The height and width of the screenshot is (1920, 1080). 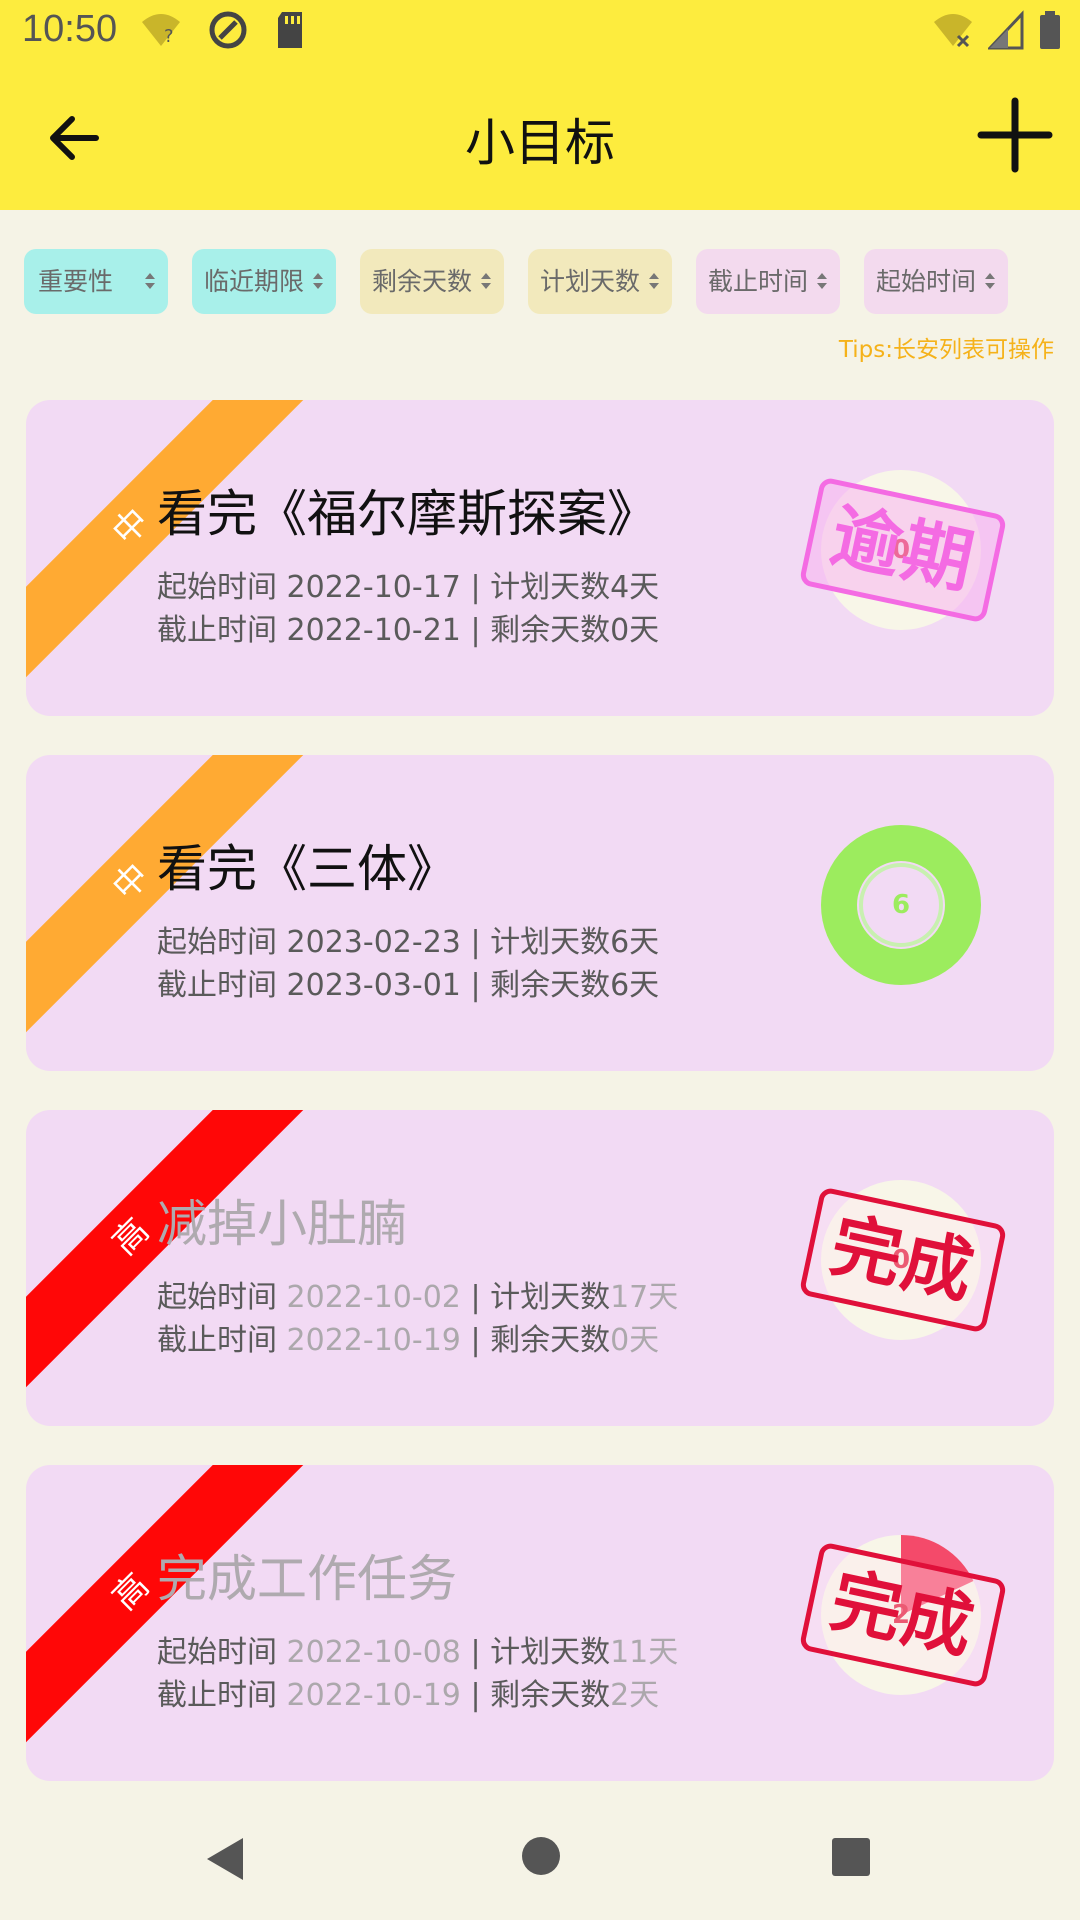 I want to click on status-time: 10:50, so click(x=70, y=29).